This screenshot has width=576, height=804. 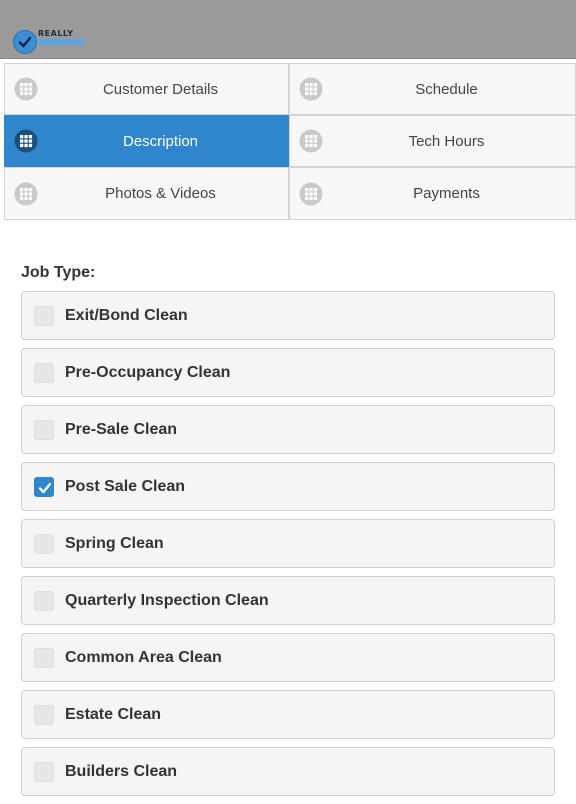 I want to click on checkmark-icon, so click(x=45, y=488).